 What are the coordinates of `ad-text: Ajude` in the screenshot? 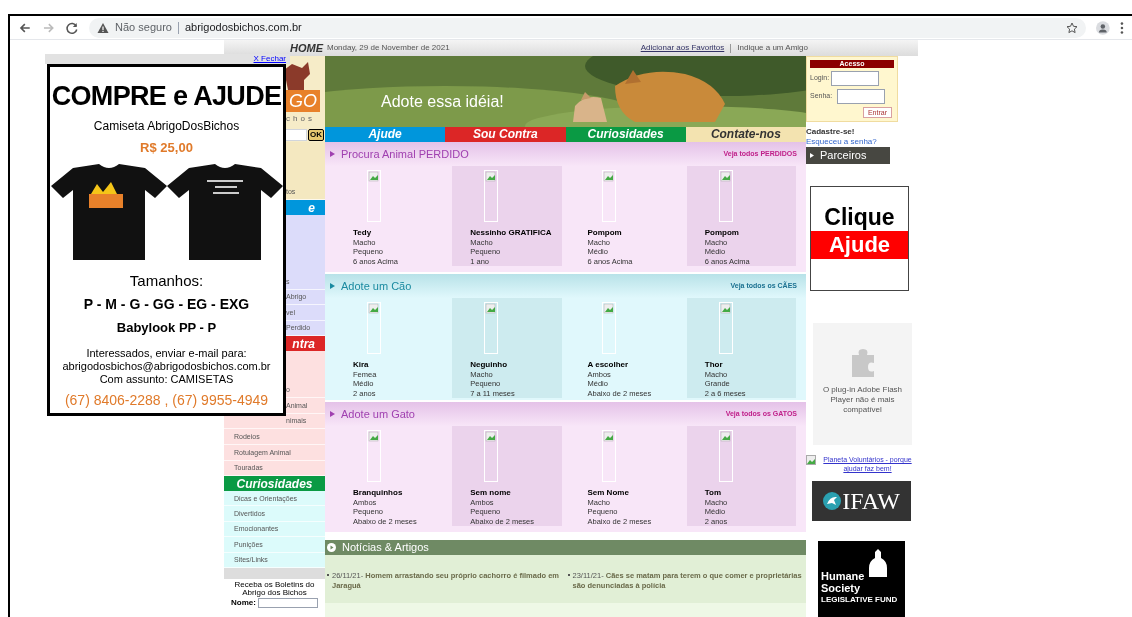 It's located at (859, 245).